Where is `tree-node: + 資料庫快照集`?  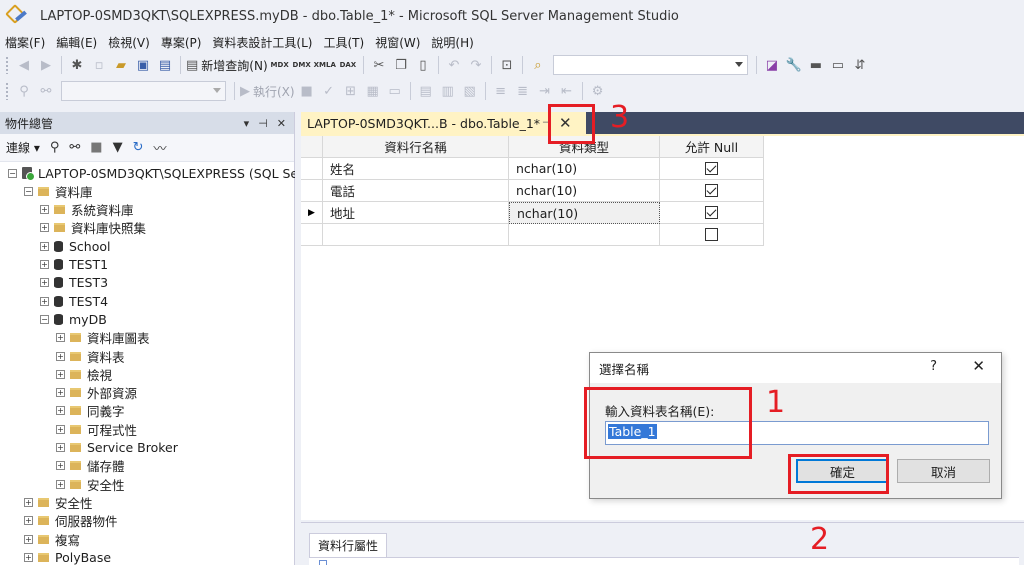 tree-node: + 資料庫快照集 is located at coordinates (93, 228).